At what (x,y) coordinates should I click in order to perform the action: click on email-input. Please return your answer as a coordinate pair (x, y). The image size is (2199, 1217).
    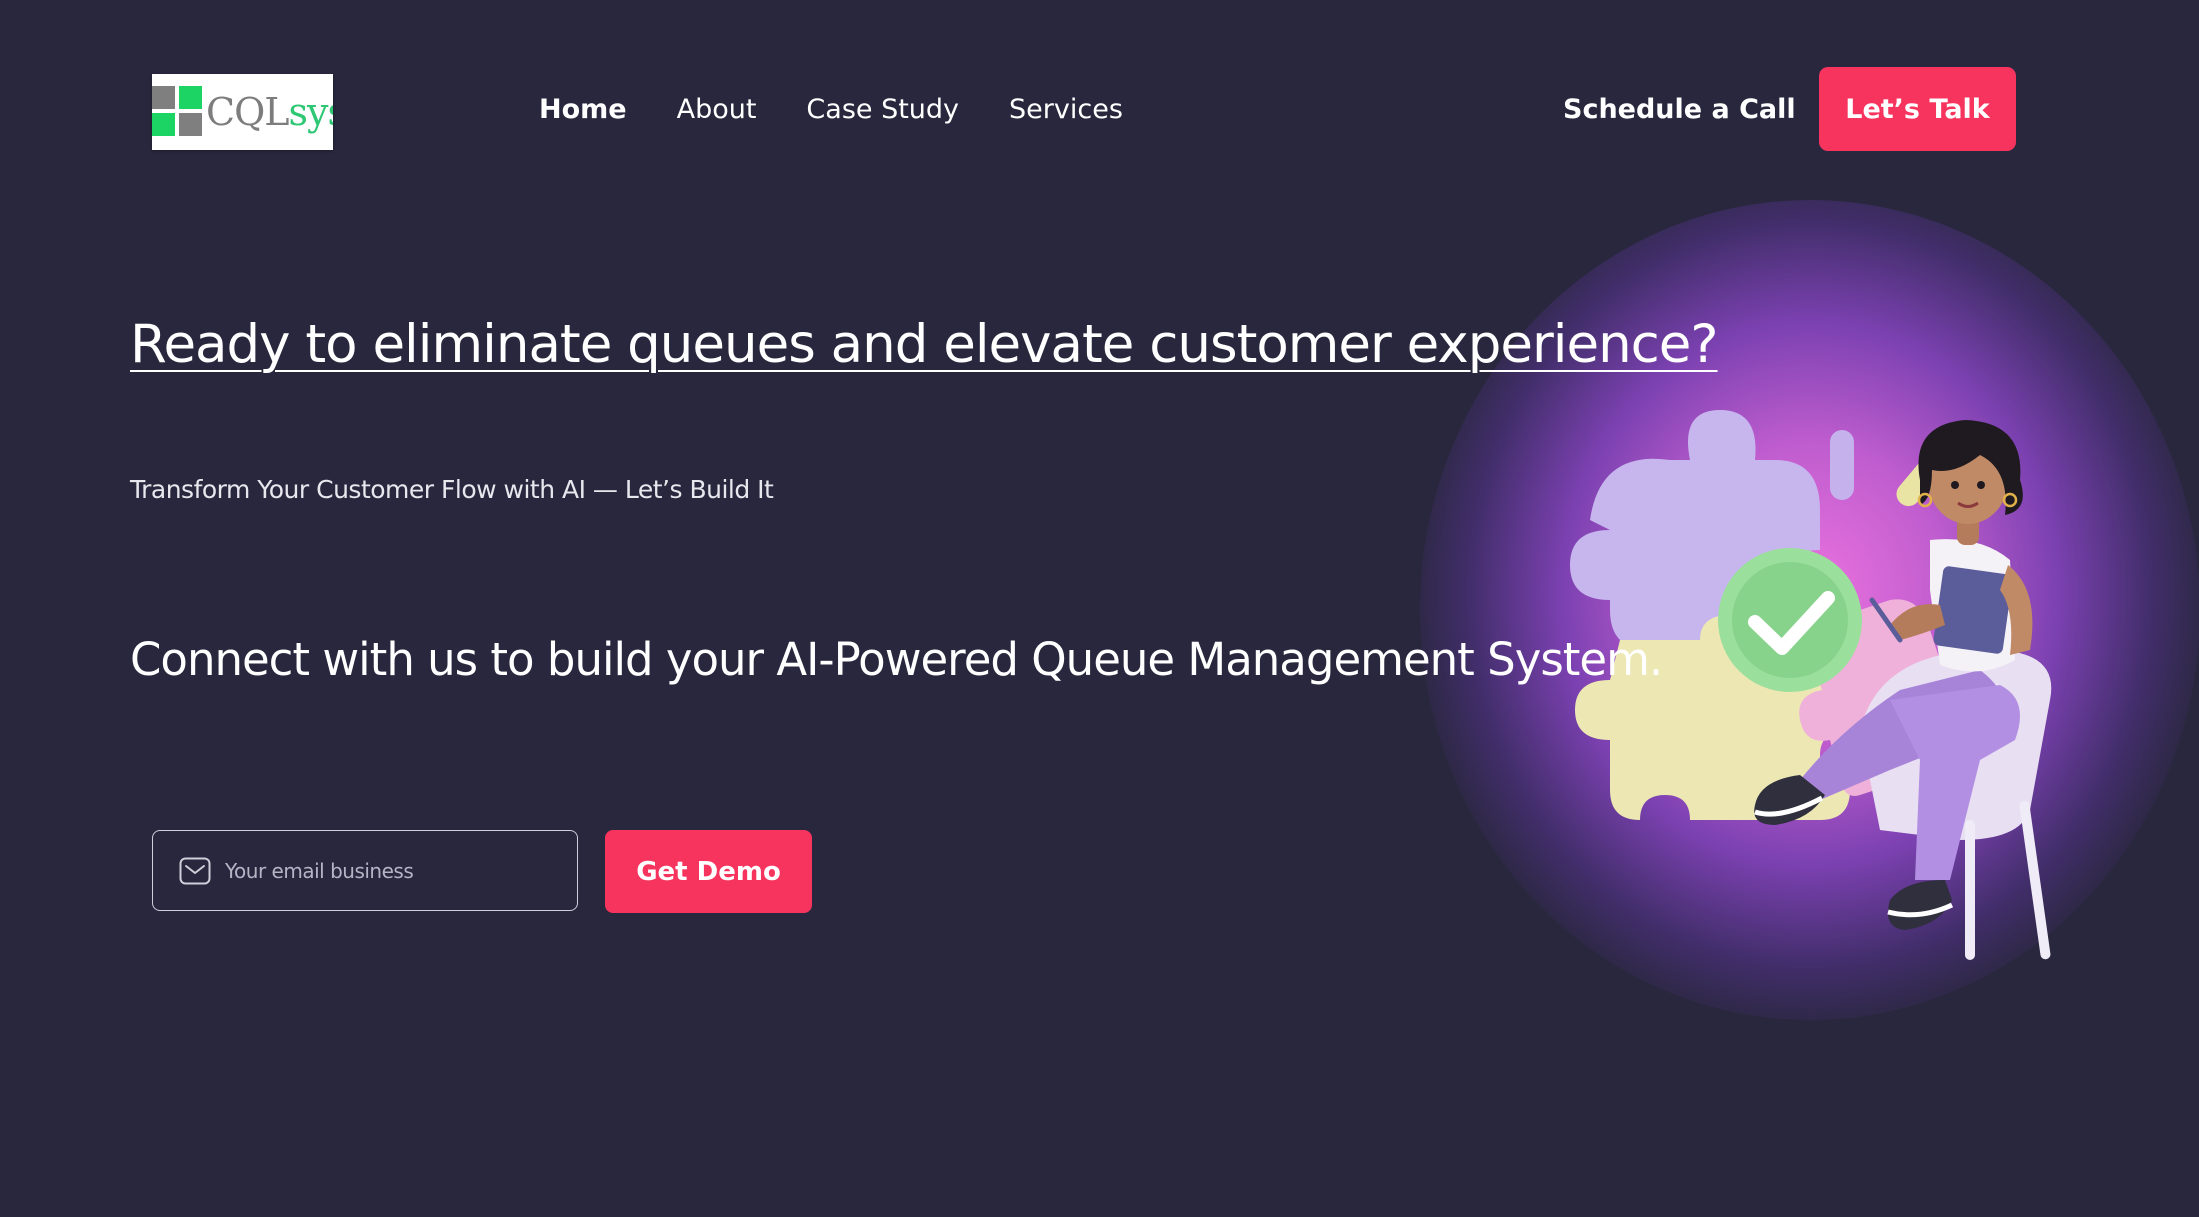
    Looking at the image, I should click on (390, 870).